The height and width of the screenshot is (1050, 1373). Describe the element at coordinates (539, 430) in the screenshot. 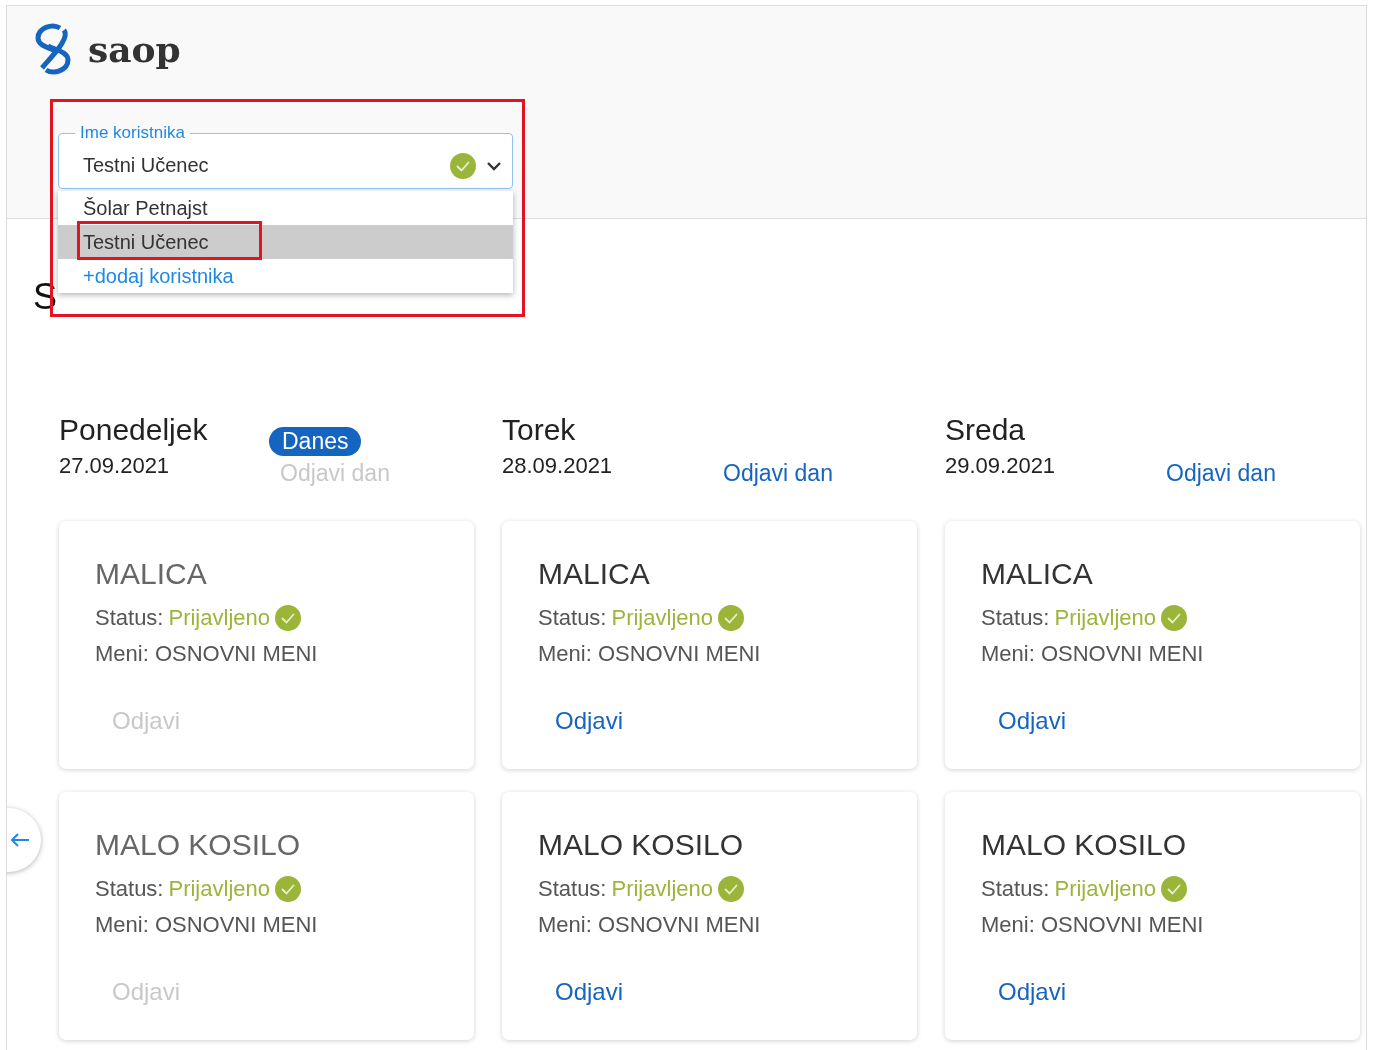

I see `day-name: Torek` at that location.